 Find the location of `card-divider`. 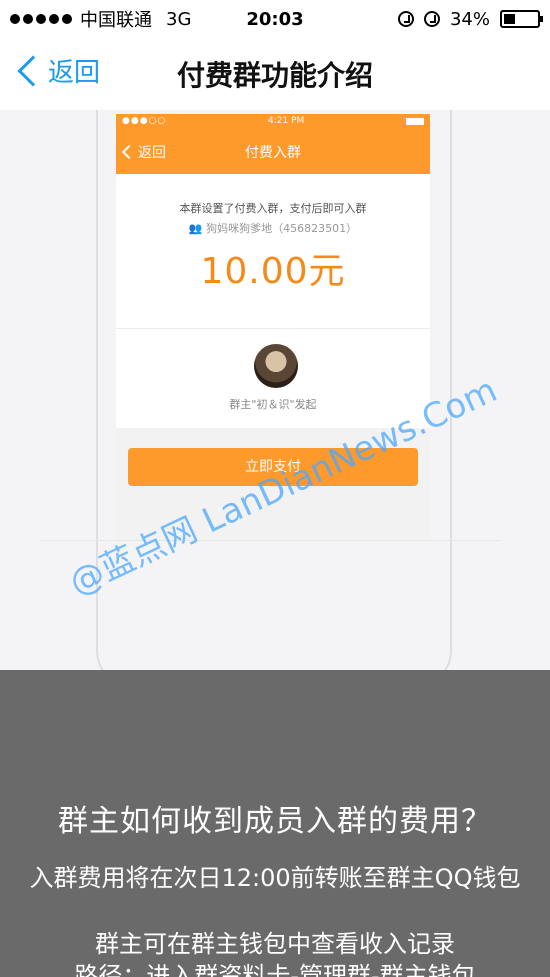

card-divider is located at coordinates (273, 328).